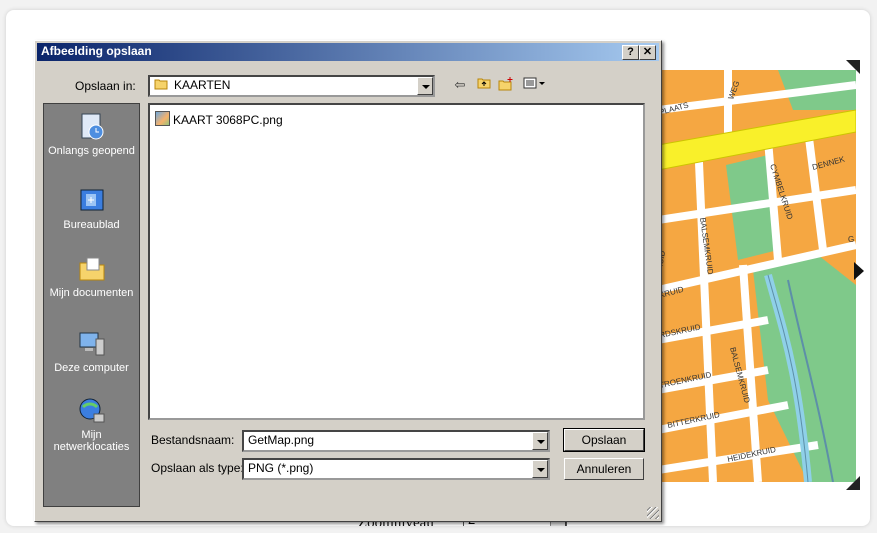  Describe the element at coordinates (91, 410) in the screenshot. I see `network-icon` at that location.